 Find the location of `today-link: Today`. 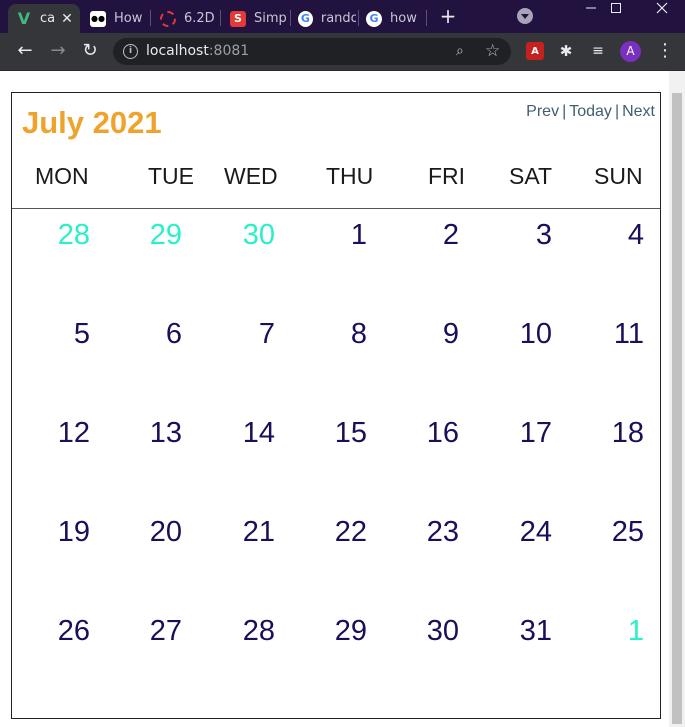

today-link: Today is located at coordinates (590, 111).